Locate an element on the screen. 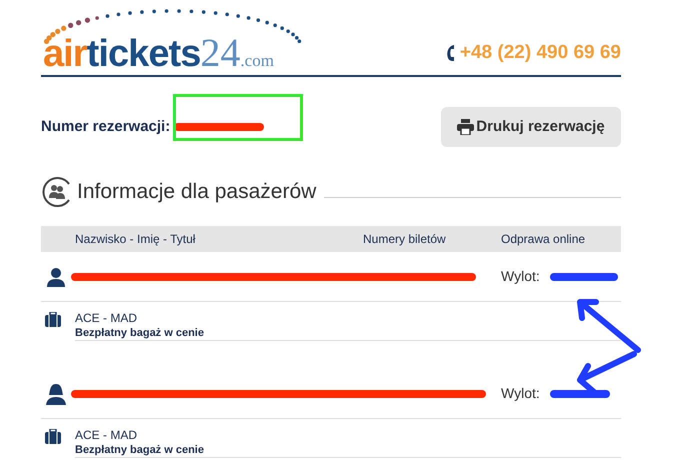 This screenshot has height=467, width=681. printer-icon is located at coordinates (465, 127).